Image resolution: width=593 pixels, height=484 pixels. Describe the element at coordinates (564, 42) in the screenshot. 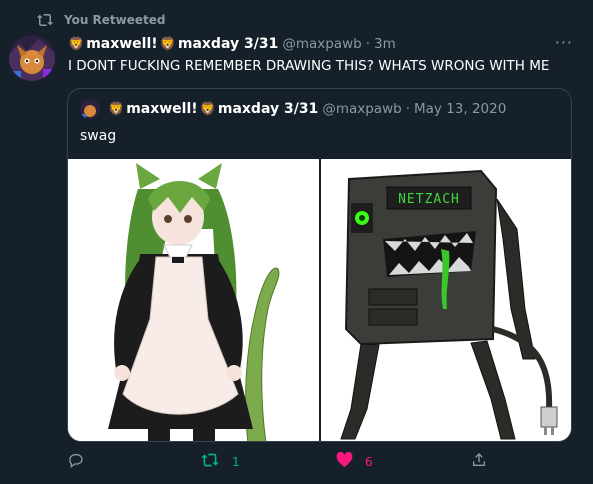

I see `more-options-icon: ···` at that location.